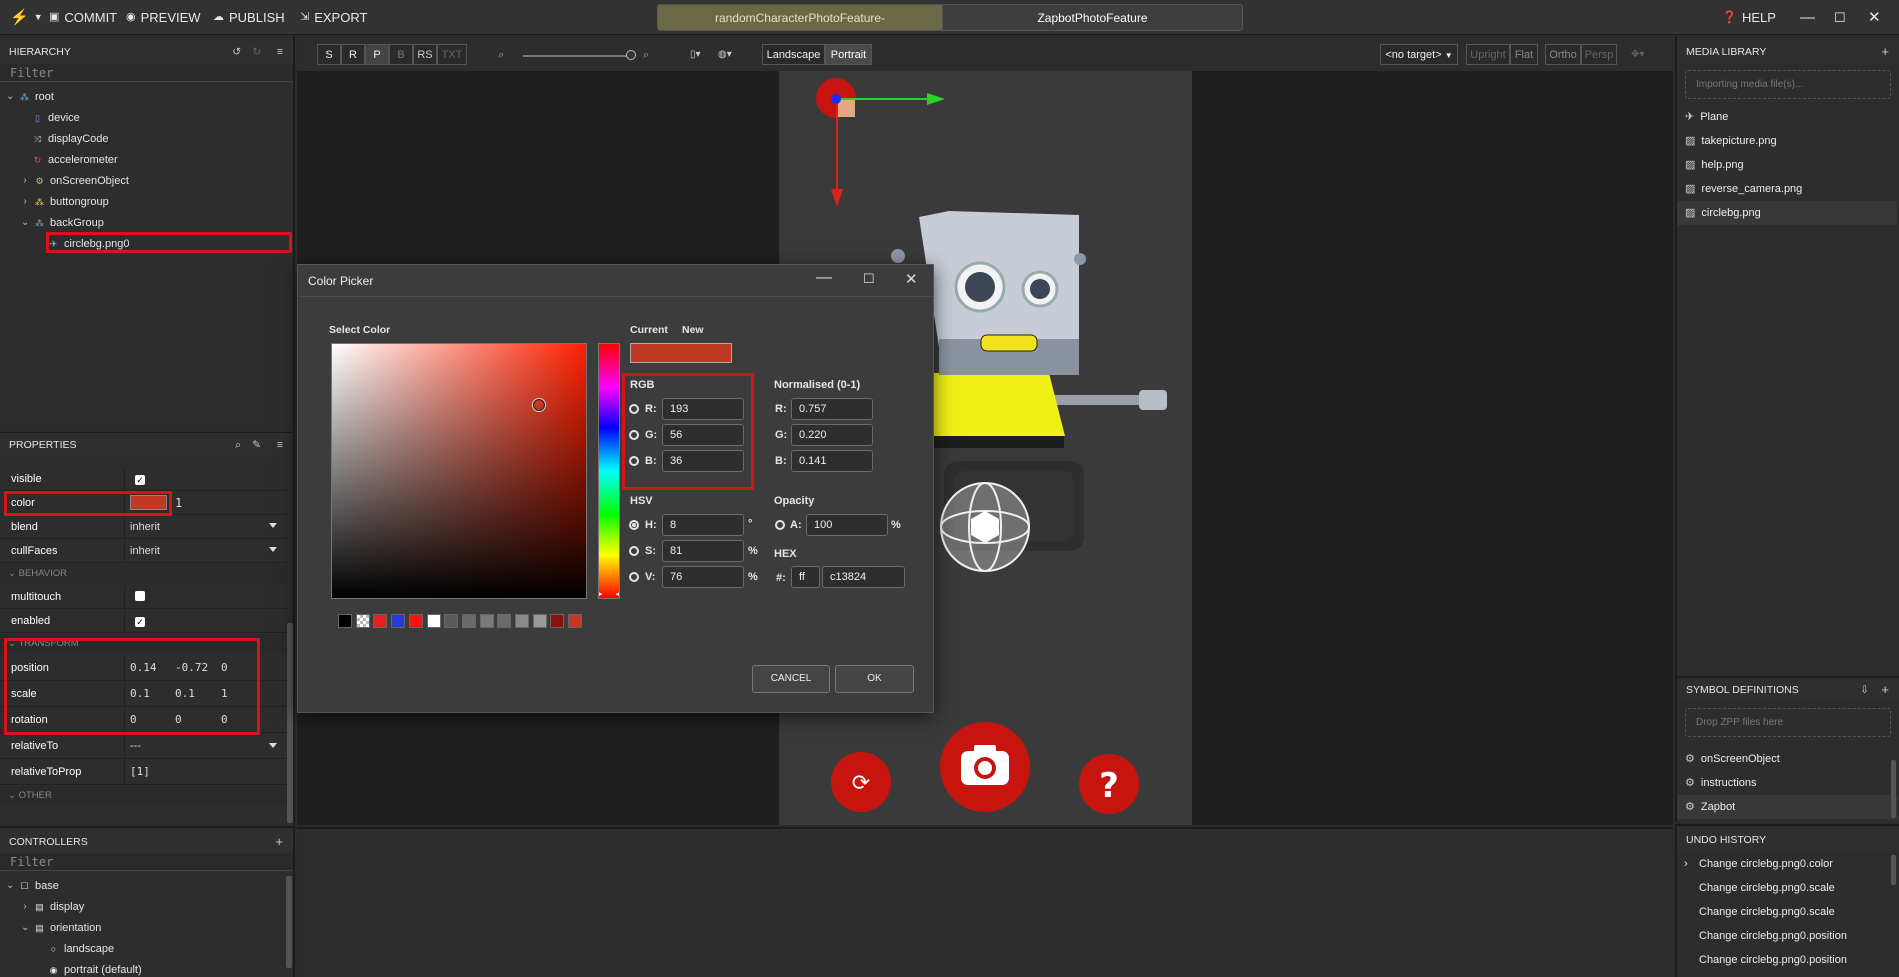 The image size is (1899, 977). Describe the element at coordinates (539, 405) in the screenshot. I see `sv-picker-handle` at that location.